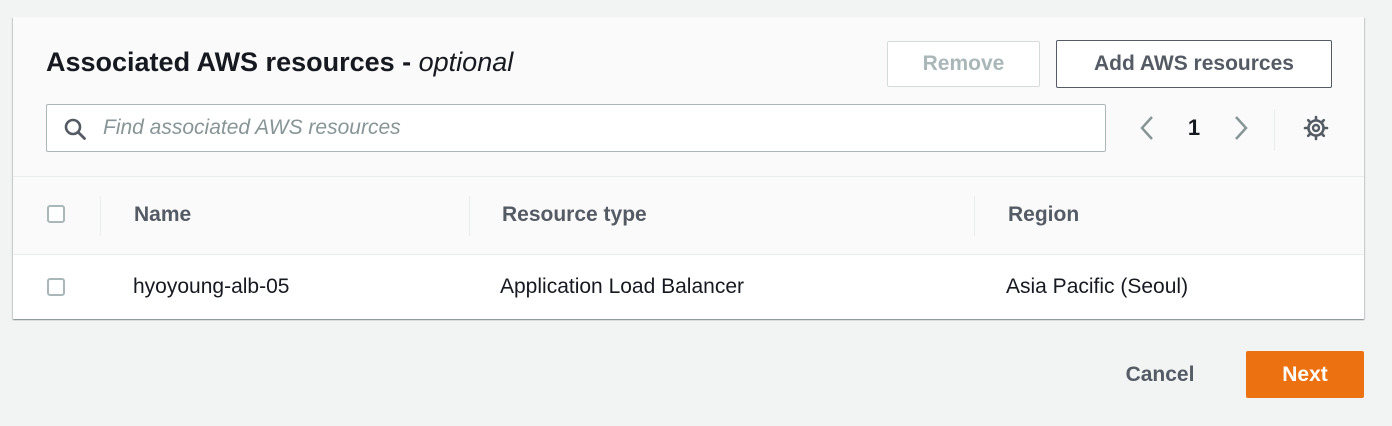  I want to click on current-page-number: 1, so click(1194, 128).